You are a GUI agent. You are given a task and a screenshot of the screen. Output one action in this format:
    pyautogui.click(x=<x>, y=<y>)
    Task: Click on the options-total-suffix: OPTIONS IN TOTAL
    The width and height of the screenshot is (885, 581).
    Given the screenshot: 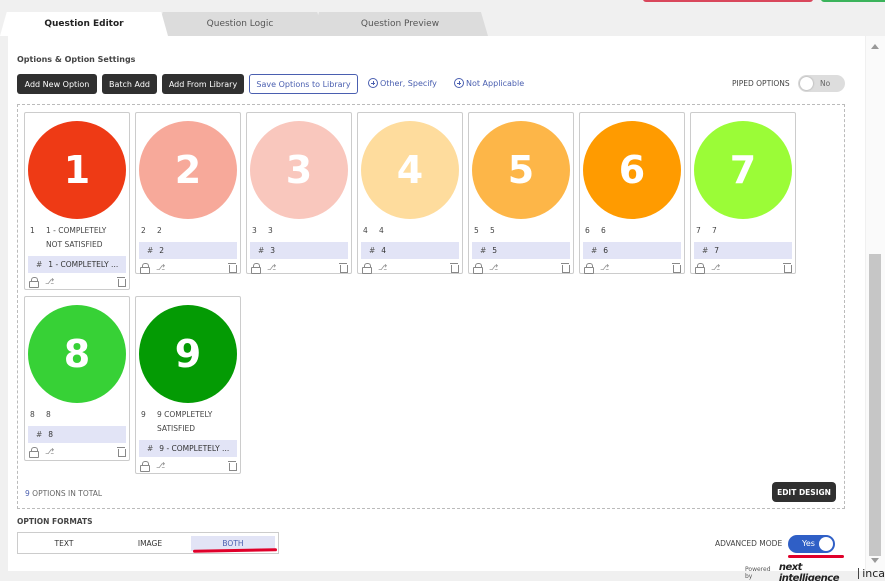 What is the action you would take?
    pyautogui.click(x=67, y=493)
    